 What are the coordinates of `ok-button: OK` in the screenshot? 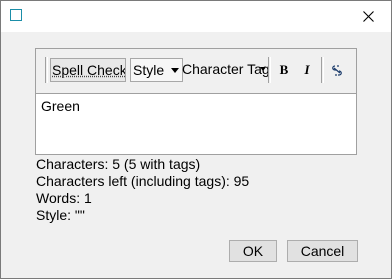 It's located at (253, 251).